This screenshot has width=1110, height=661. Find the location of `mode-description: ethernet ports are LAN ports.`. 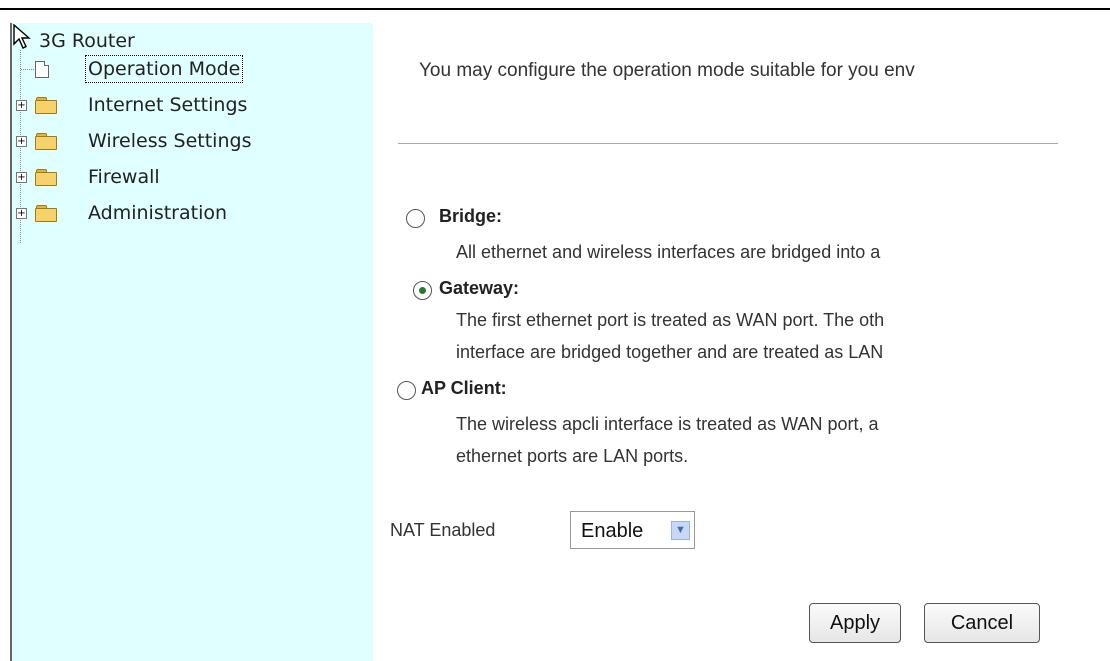

mode-description: ethernet ports are LAN ports. is located at coordinates (572, 456).